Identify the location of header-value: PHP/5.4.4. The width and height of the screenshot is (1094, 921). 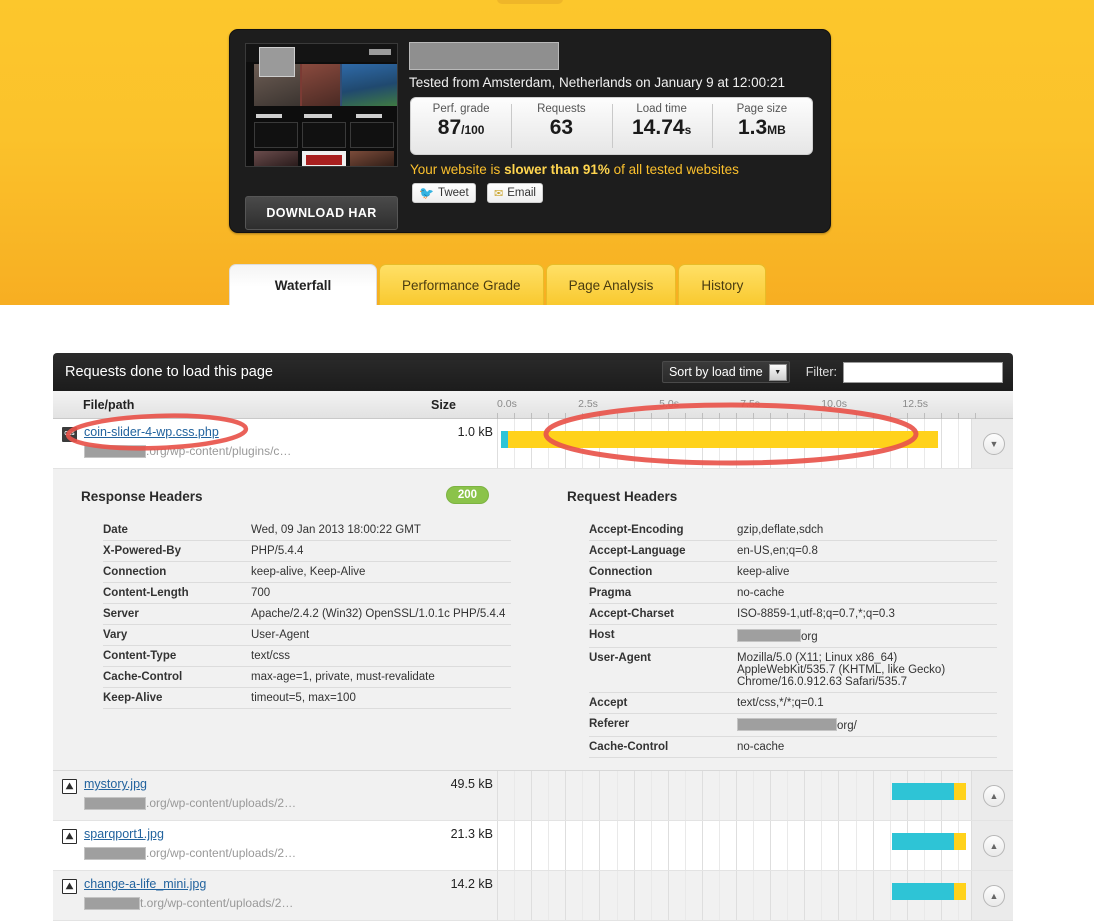
(381, 551).